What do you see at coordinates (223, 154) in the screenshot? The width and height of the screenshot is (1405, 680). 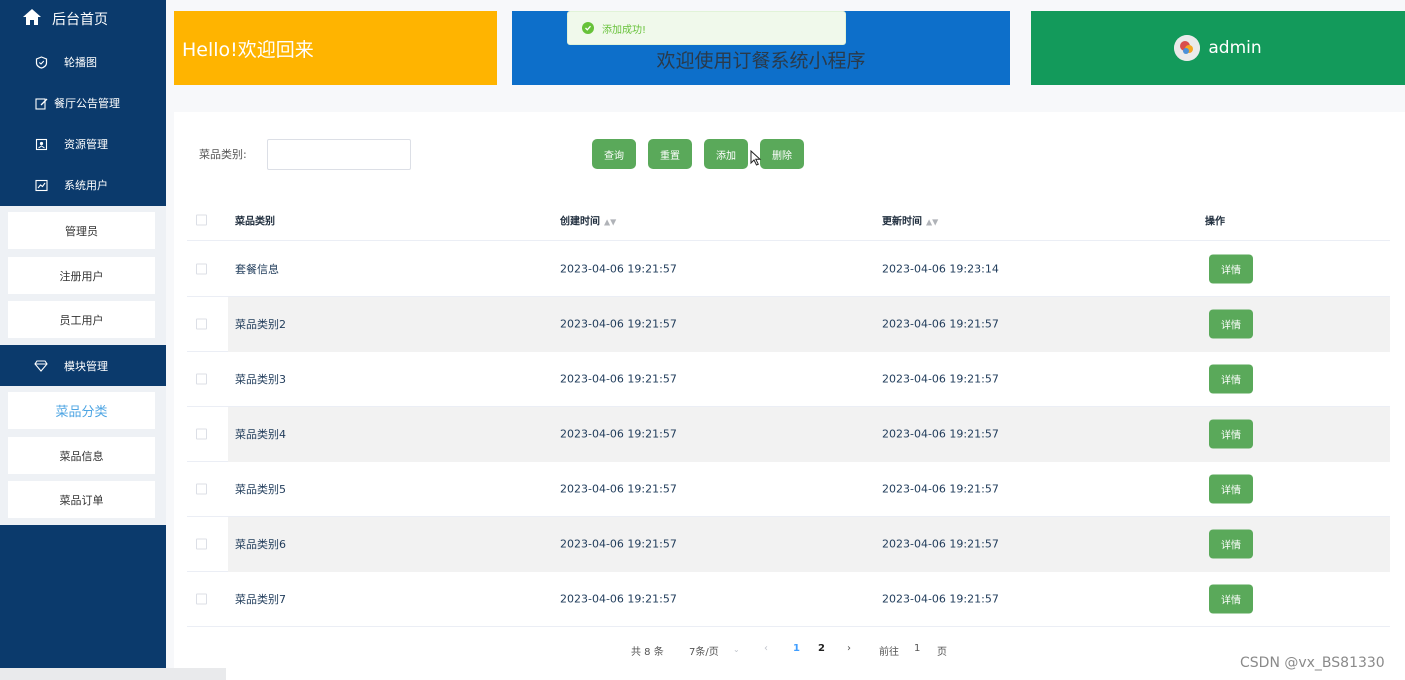 I see `search-label: 菜品类别:` at bounding box center [223, 154].